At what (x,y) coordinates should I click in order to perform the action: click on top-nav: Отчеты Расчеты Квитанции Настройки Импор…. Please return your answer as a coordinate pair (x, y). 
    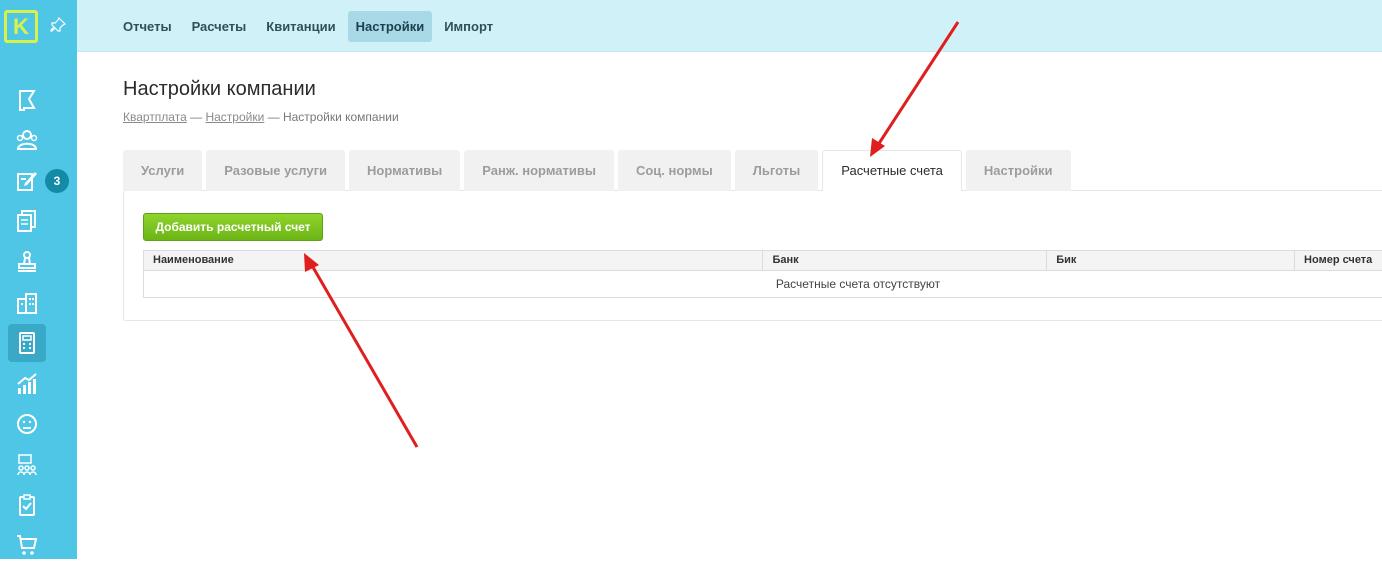
    Looking at the image, I should click on (308, 26).